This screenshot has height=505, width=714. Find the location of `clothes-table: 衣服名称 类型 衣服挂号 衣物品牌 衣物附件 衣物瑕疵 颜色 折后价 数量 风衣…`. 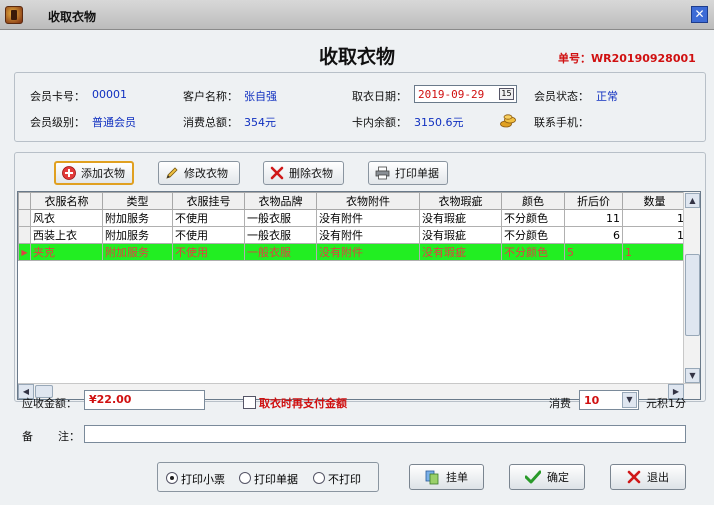

clothes-table: 衣服名称 类型 衣服挂号 衣物品牌 衣物附件 衣物瑕疵 颜色 折后价 数量 风衣… is located at coordinates (352, 226).